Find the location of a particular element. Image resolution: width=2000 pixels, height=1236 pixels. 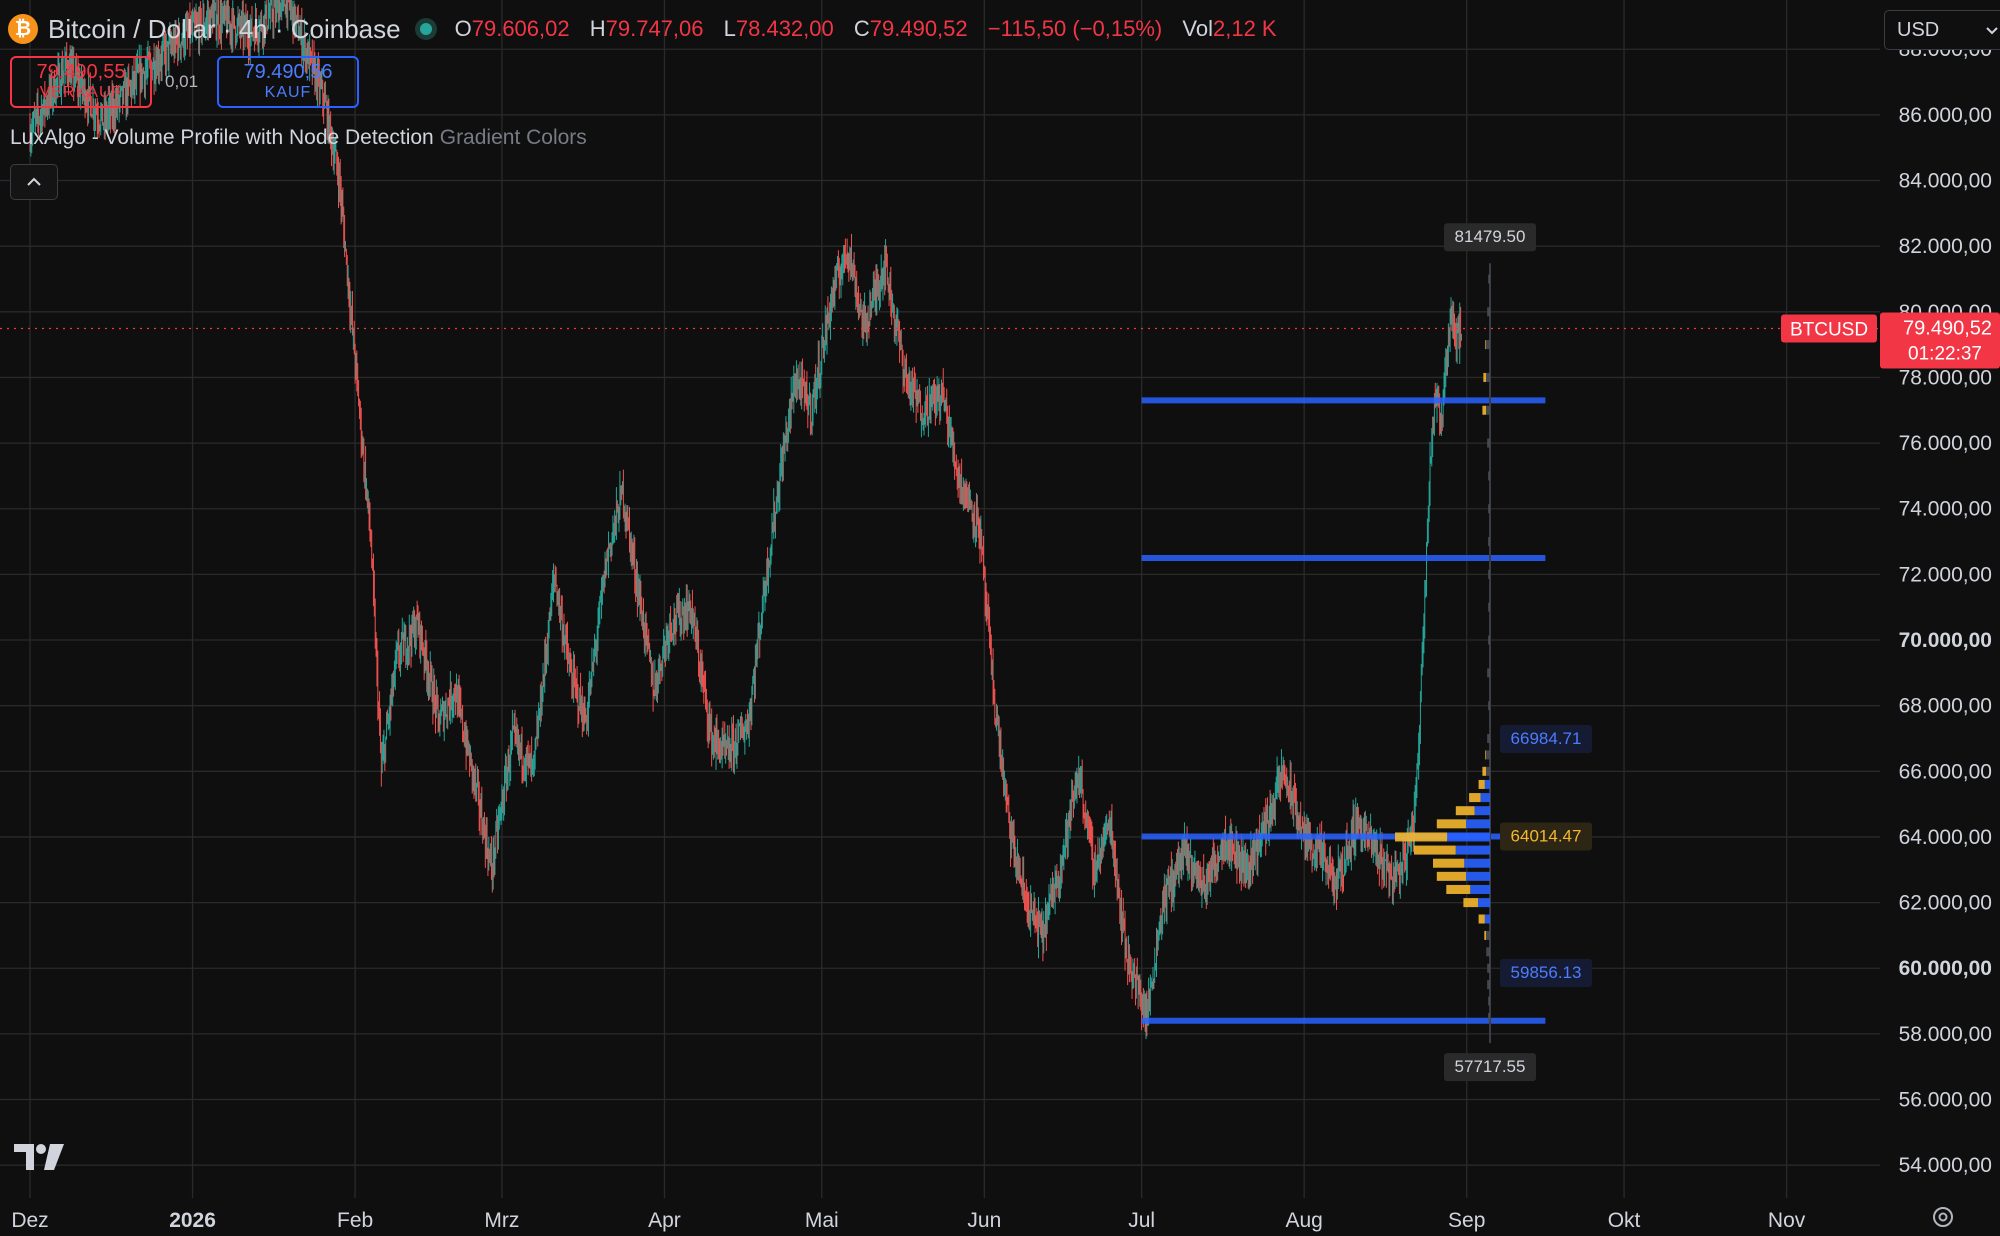

chevron-up-icon is located at coordinates (34, 181).